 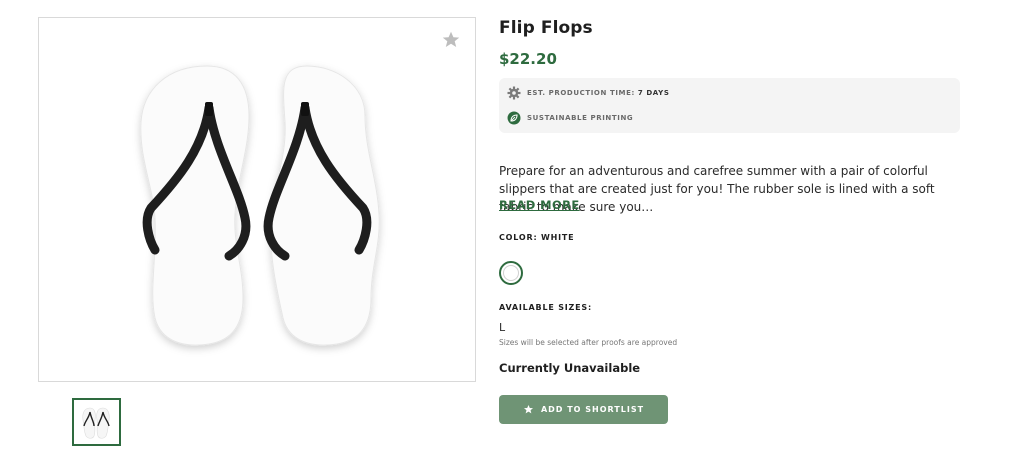 I want to click on sustainable-printing-row: SUSTAINABLE PRINTING, so click(x=570, y=118).